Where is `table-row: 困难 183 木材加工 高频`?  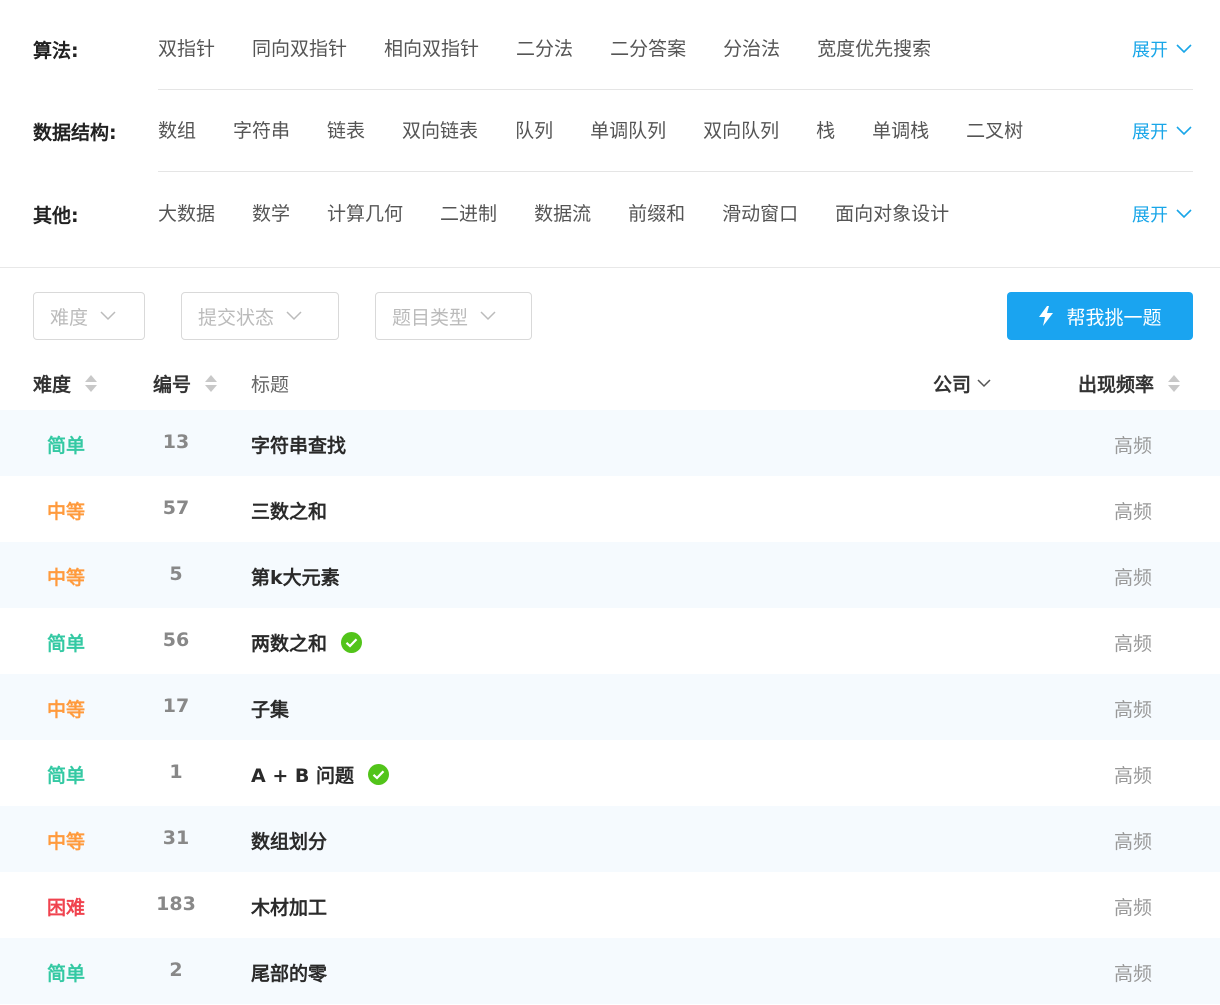
table-row: 困难 183 木材加工 高频 is located at coordinates (610, 905).